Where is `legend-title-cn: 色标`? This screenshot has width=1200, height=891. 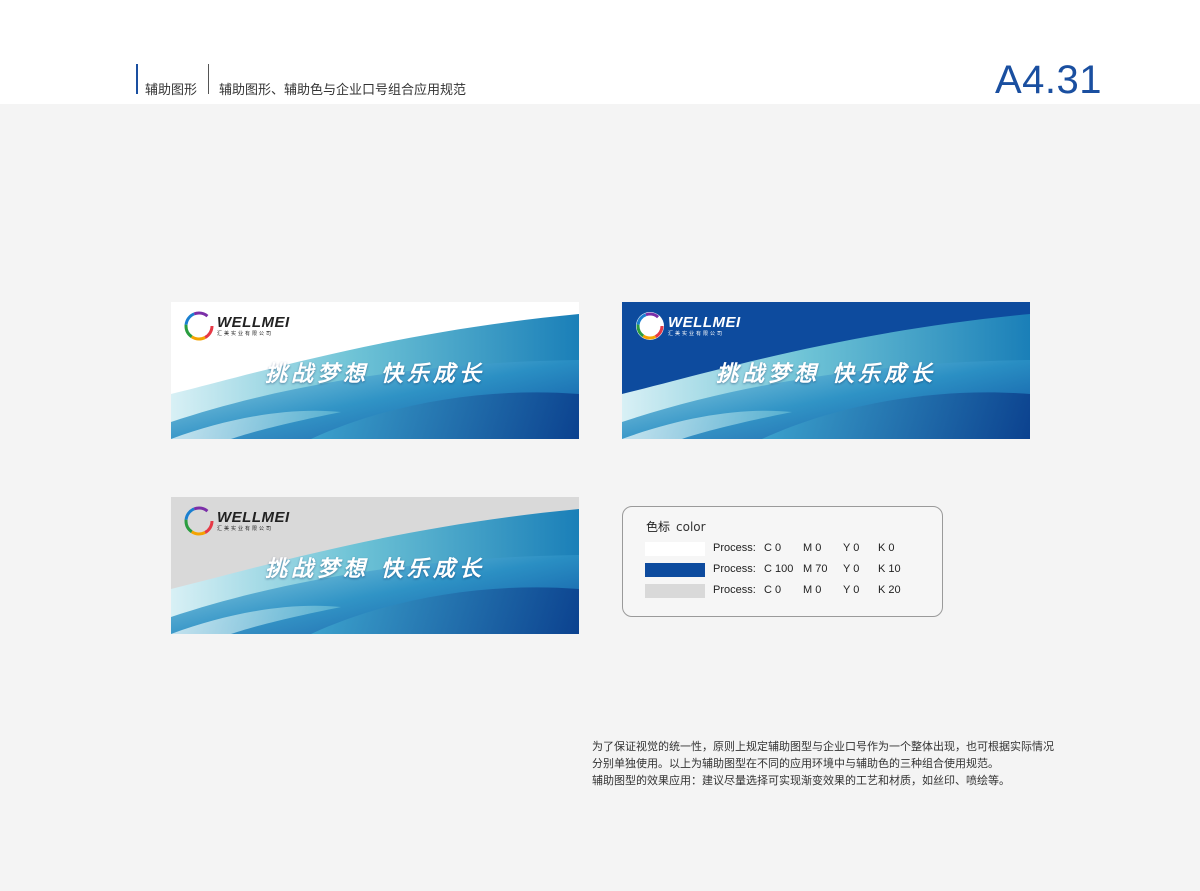 legend-title-cn: 色标 is located at coordinates (658, 527).